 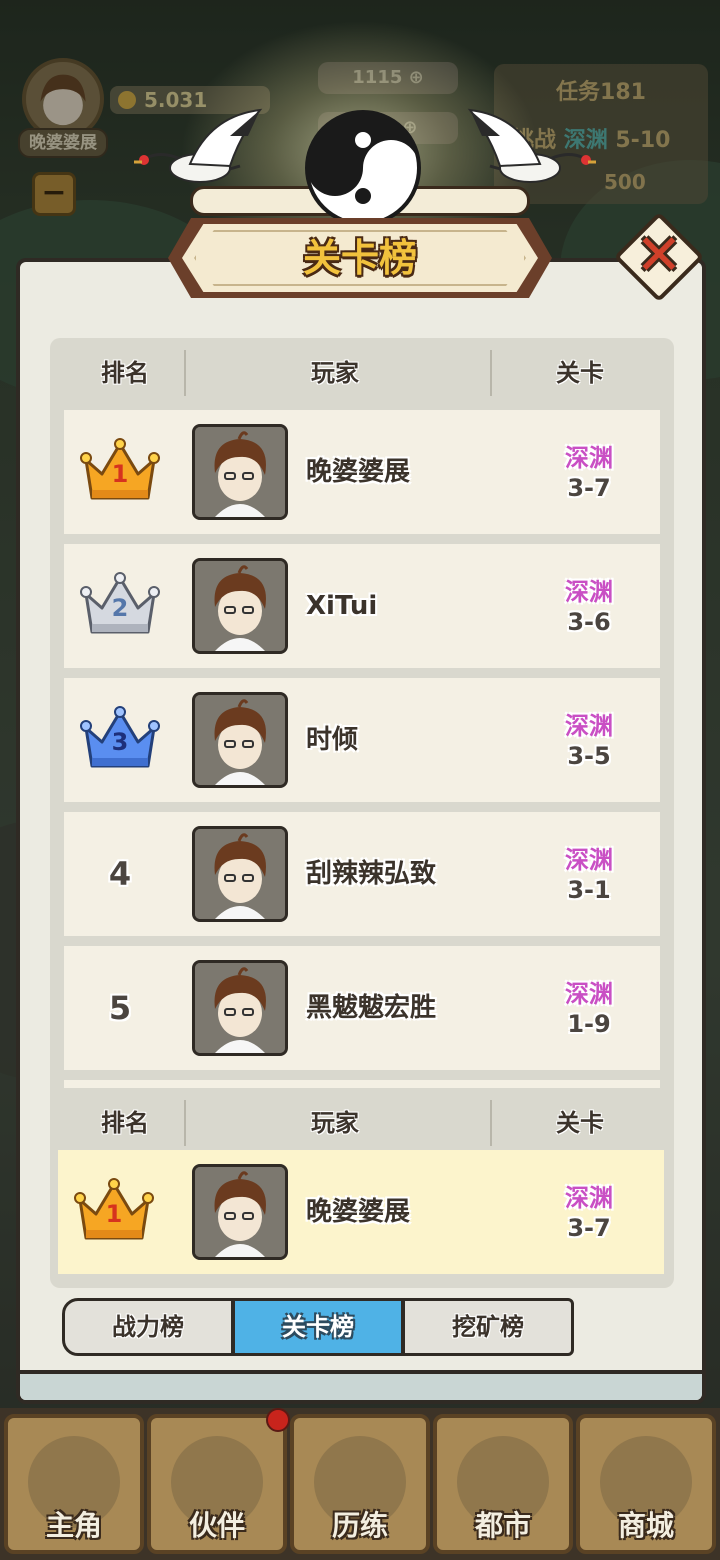 I want to click on table-row: 4 刮辣辣弘致 深渊 3-1, so click(x=362, y=874).